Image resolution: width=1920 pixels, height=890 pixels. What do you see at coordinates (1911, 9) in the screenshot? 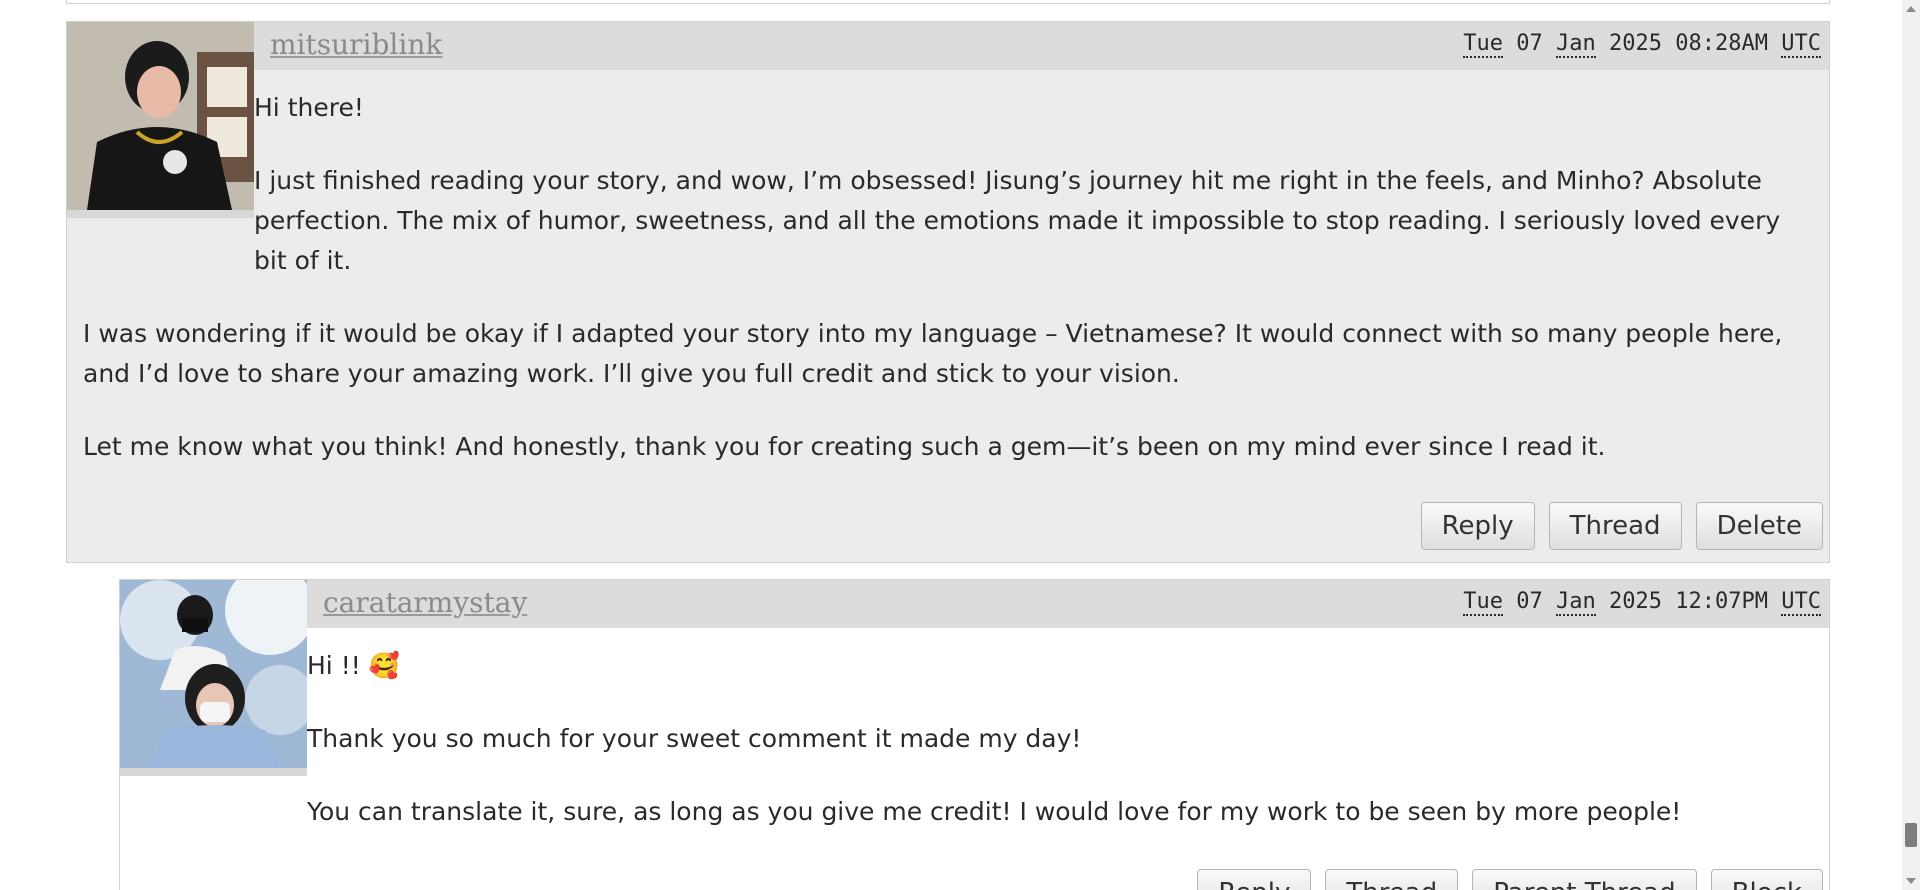
I see `scroll-up-arrow-icon` at bounding box center [1911, 9].